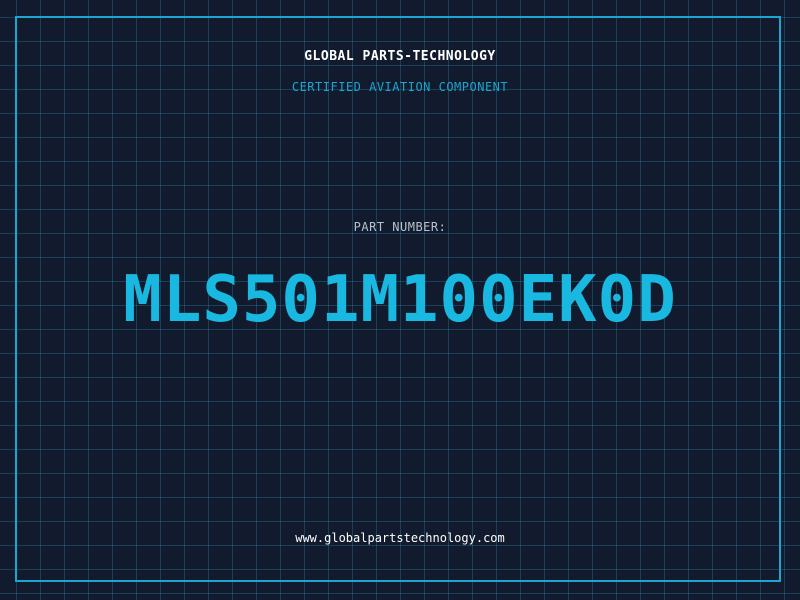  Describe the element at coordinates (400, 227) in the screenshot. I see `part-number-label: PART NUMBER:` at that location.